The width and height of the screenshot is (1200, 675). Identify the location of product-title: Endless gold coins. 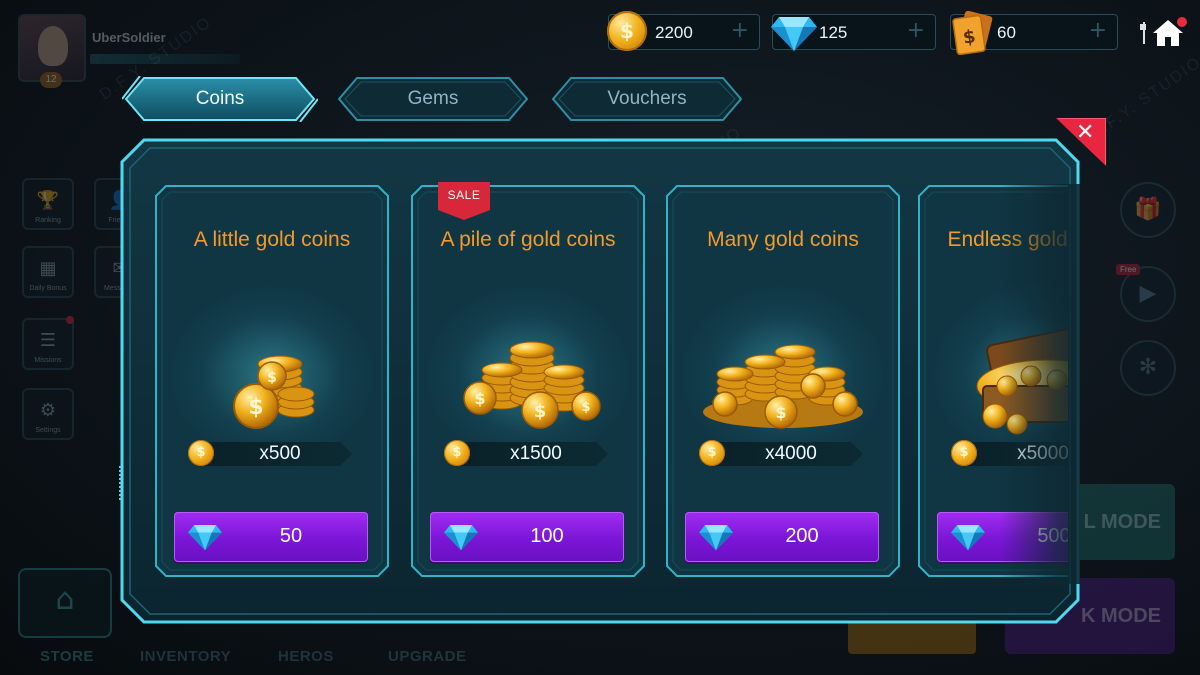
(1007, 239).